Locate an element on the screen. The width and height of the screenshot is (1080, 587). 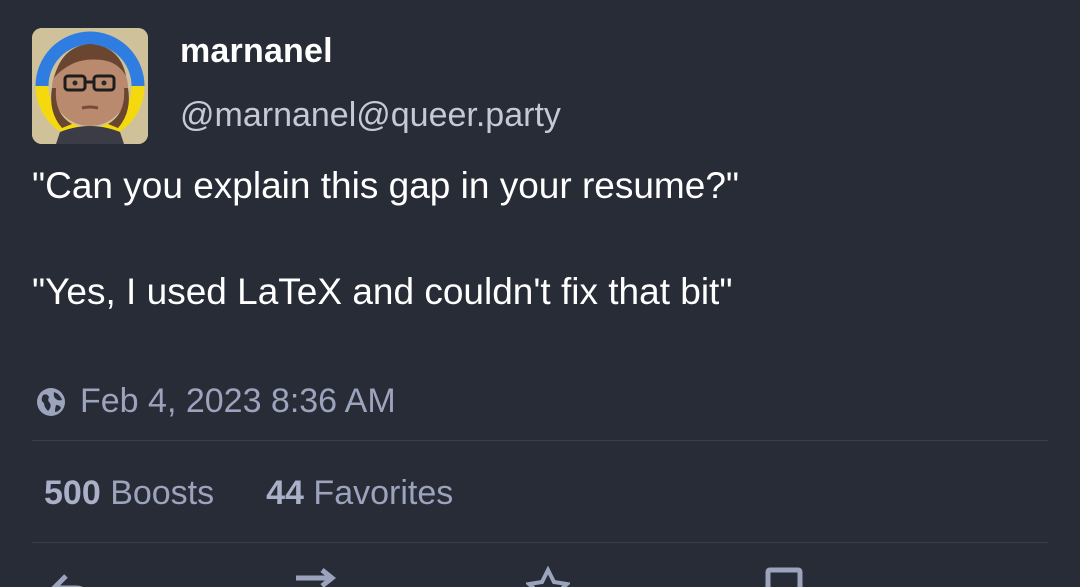
author-display-name: marnanel is located at coordinates (256, 51).